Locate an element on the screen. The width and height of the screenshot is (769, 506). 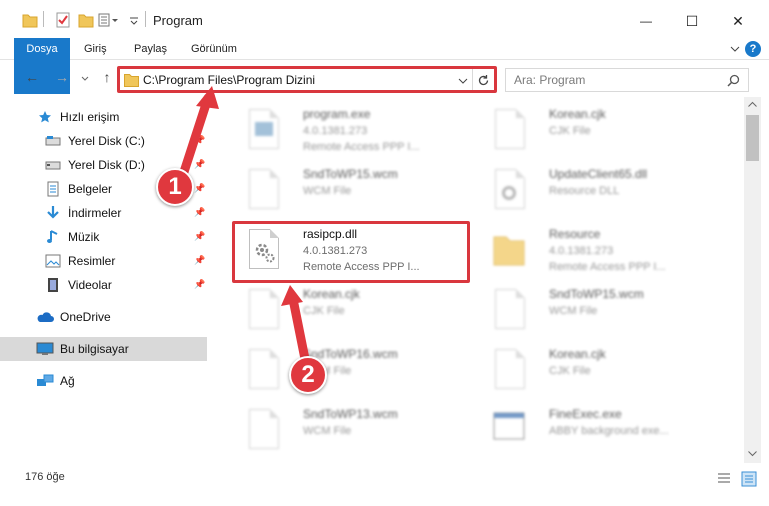
annotation-arrows is located at coordinates (244, 227).